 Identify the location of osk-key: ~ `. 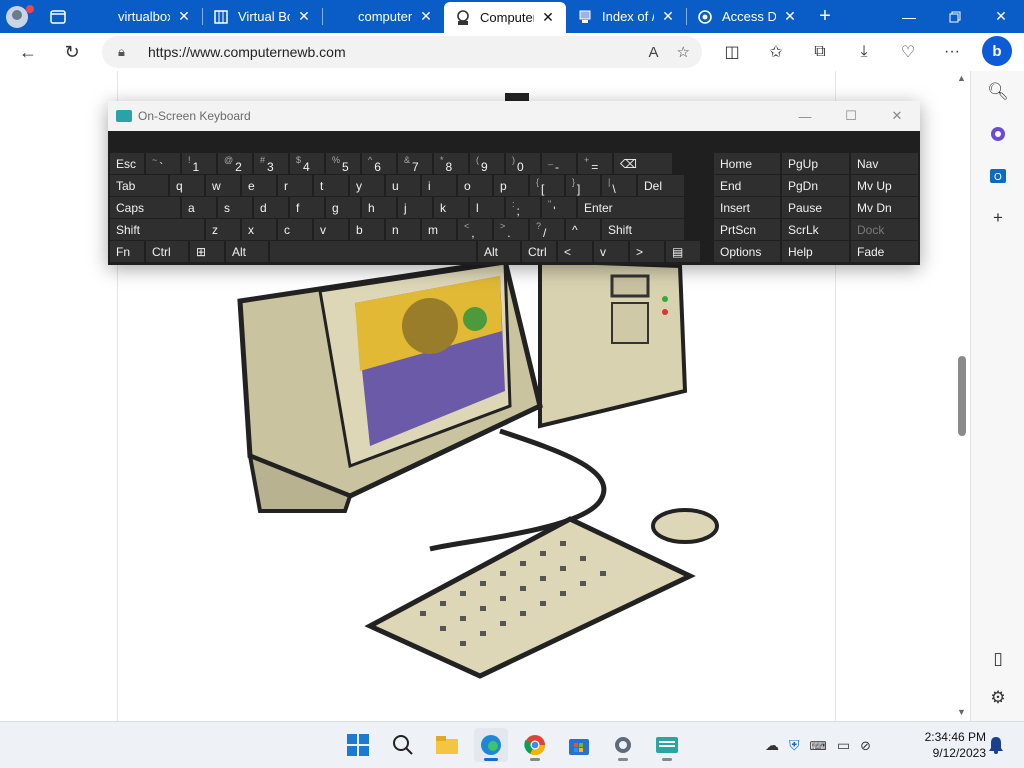
(163, 163).